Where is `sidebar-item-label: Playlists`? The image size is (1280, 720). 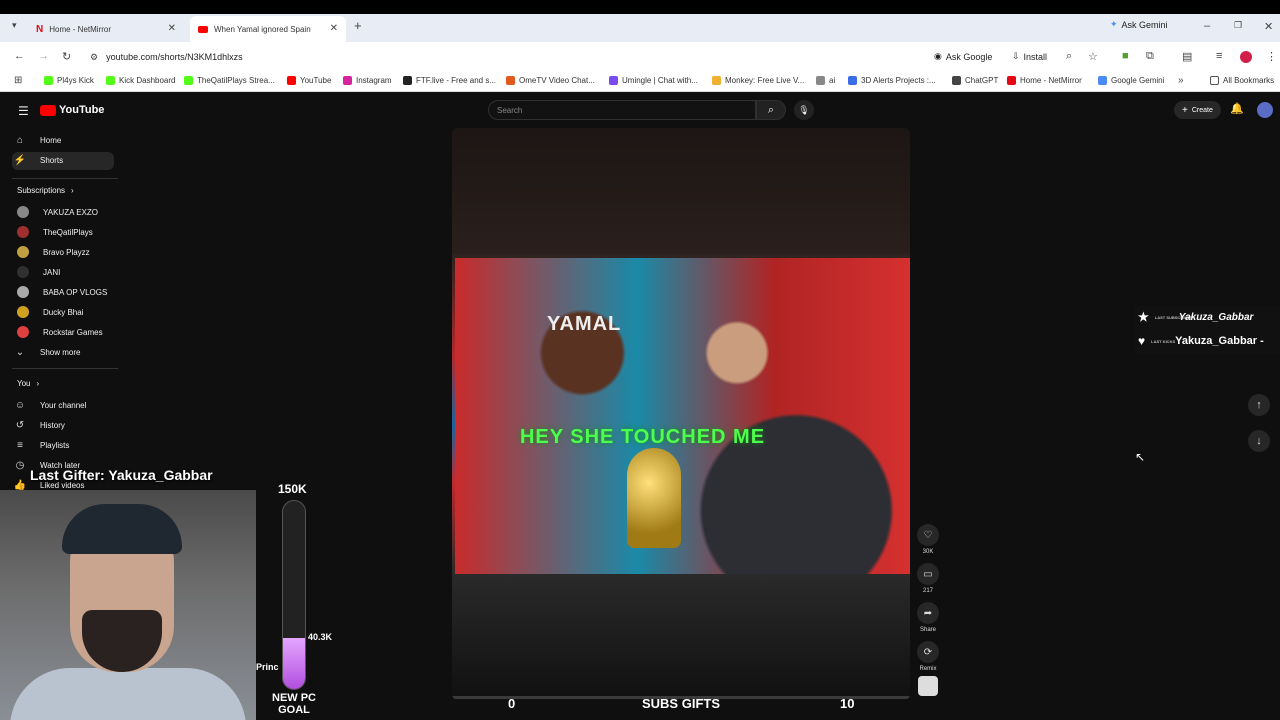
sidebar-item-label: Playlists is located at coordinates (55, 445).